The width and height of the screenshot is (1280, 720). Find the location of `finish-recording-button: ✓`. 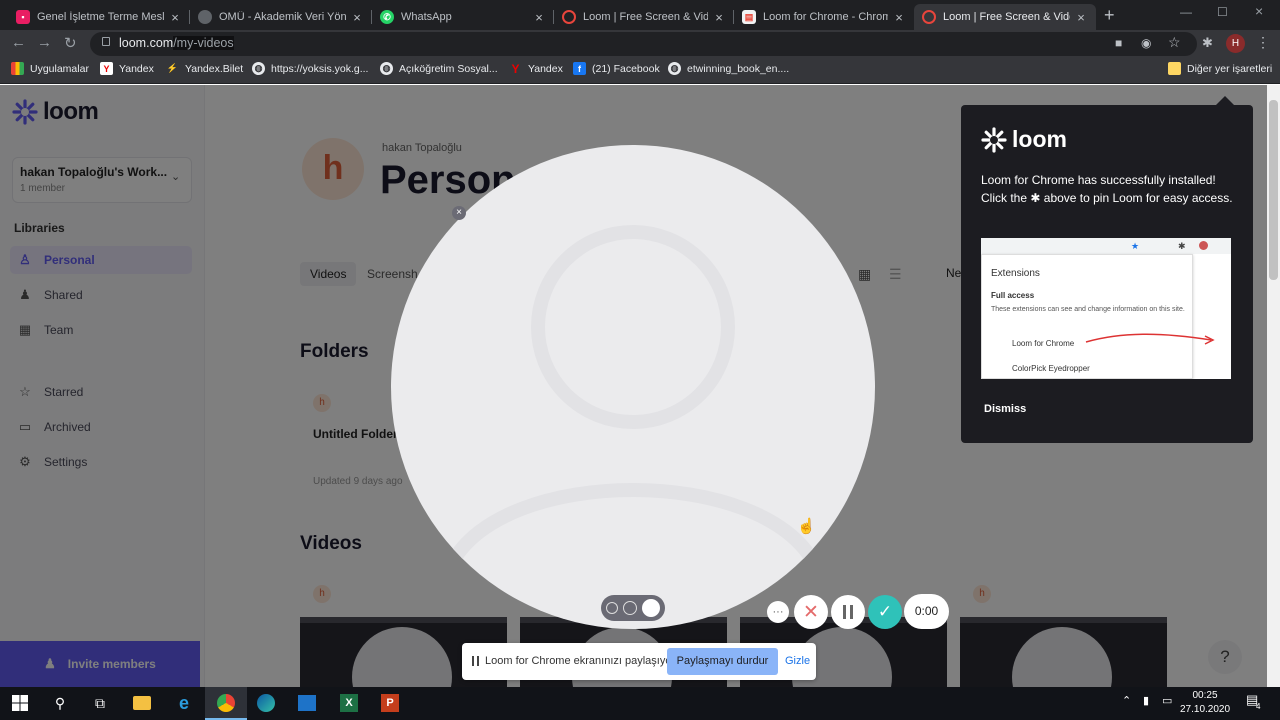

finish-recording-button: ✓ is located at coordinates (885, 612).